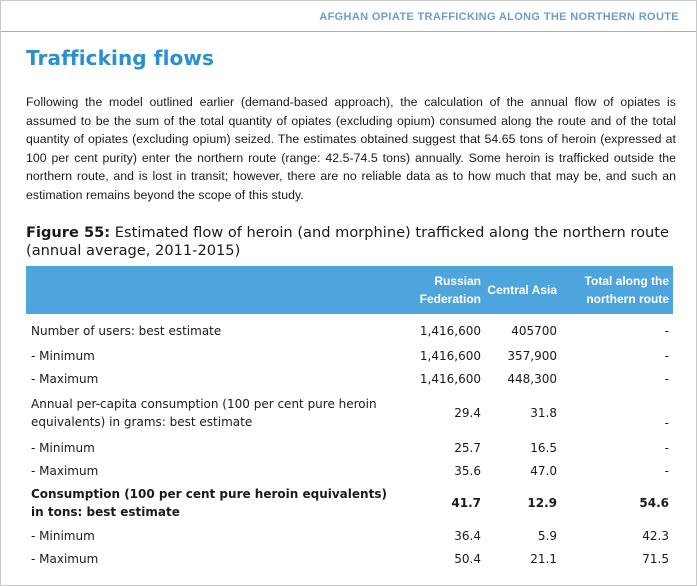  What do you see at coordinates (467, 413) in the screenshot?
I see `cell-russian-federation: 29.4` at bounding box center [467, 413].